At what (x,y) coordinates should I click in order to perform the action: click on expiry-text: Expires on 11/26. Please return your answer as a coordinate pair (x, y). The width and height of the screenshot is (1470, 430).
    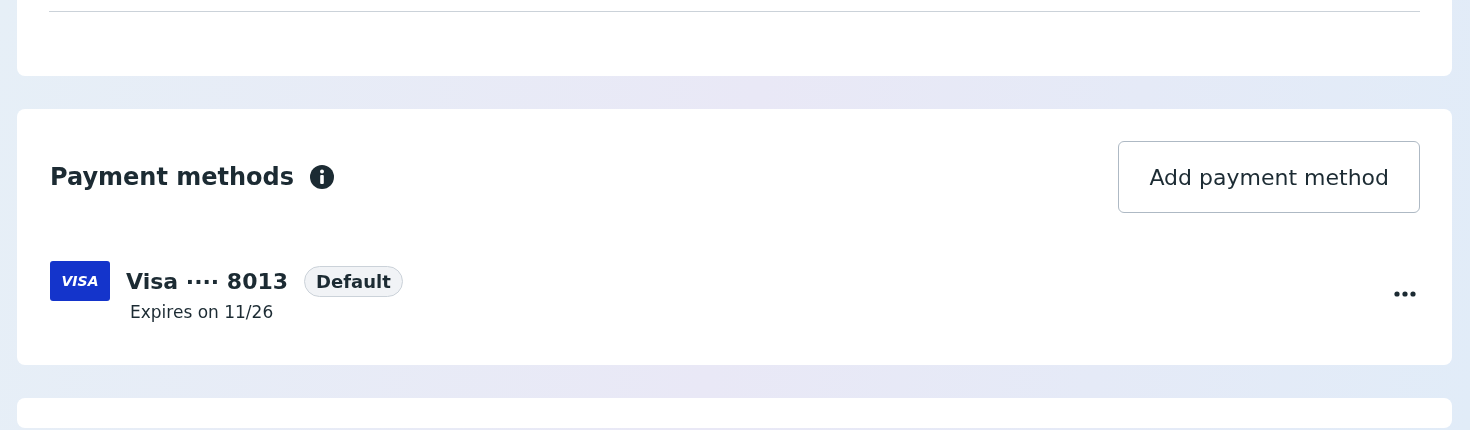
    Looking at the image, I should click on (202, 312).